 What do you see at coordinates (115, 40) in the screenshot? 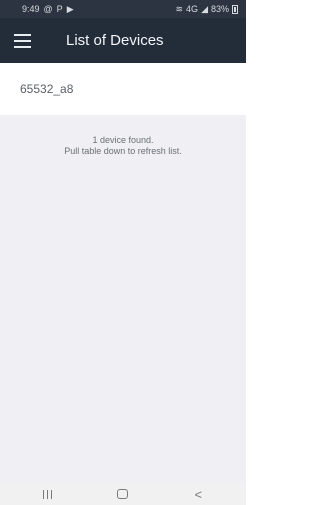
I see `page-title: List of Devices` at bounding box center [115, 40].